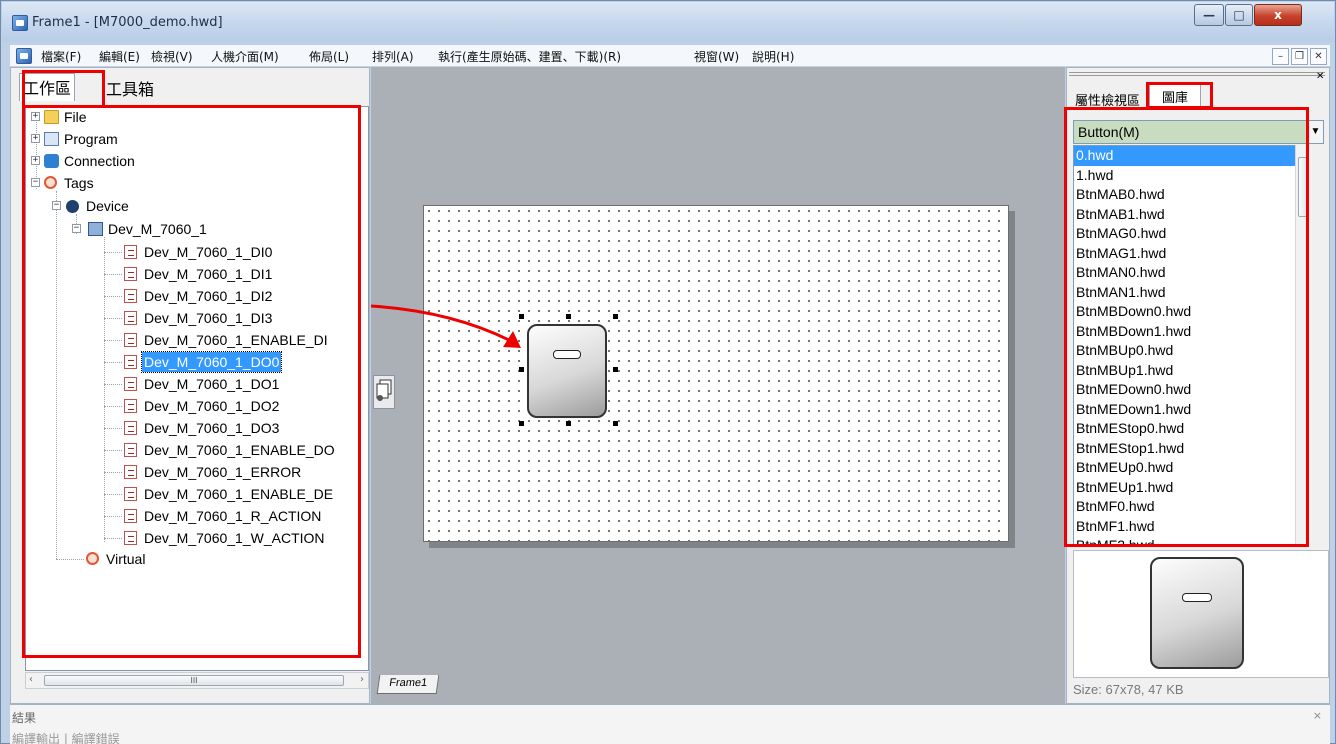  I want to click on gallery-item: BtnMBDown0.hwd, so click(1191, 312).